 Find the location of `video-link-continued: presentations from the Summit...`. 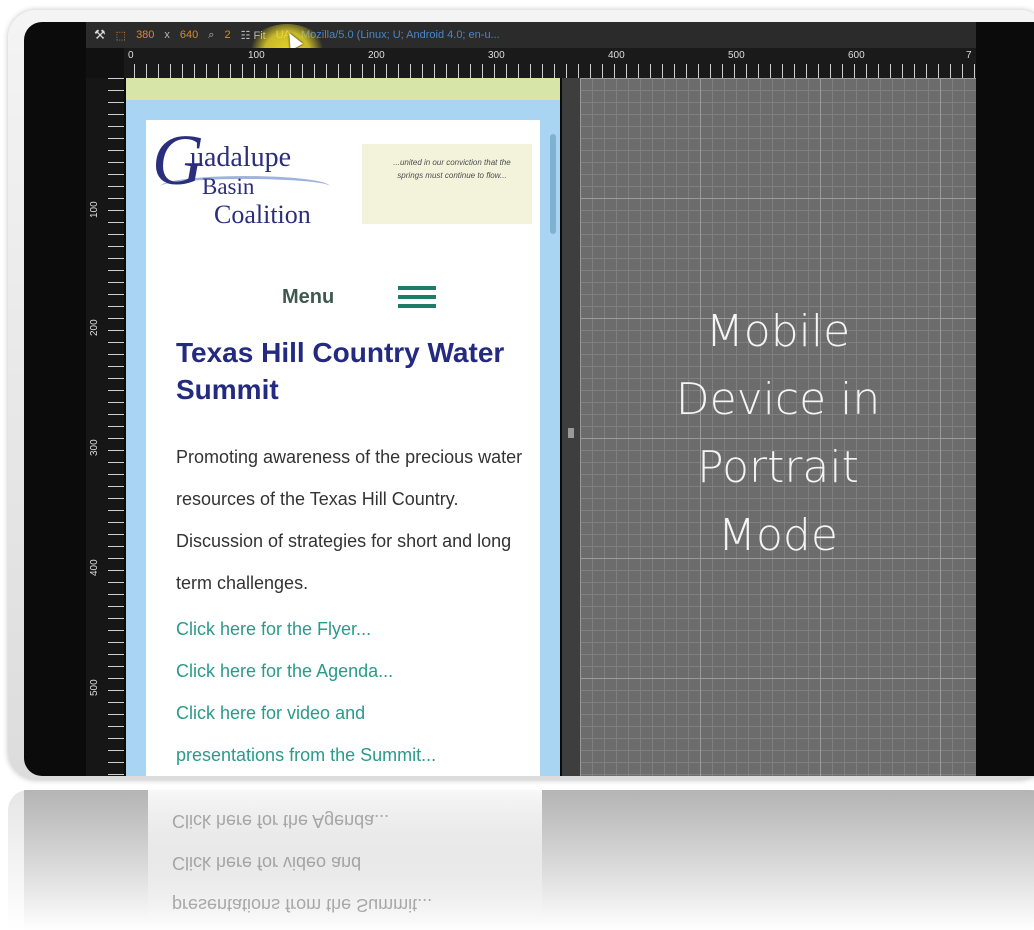

video-link-continued: presentations from the Summit... is located at coordinates (356, 755).